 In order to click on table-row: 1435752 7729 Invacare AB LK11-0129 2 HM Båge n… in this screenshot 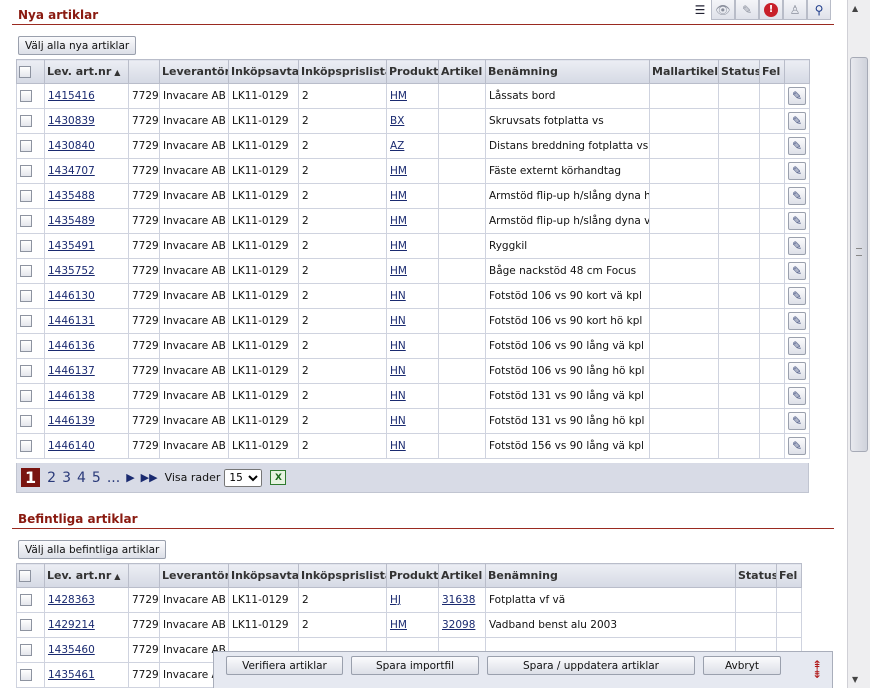, I will do `click(413, 271)`.